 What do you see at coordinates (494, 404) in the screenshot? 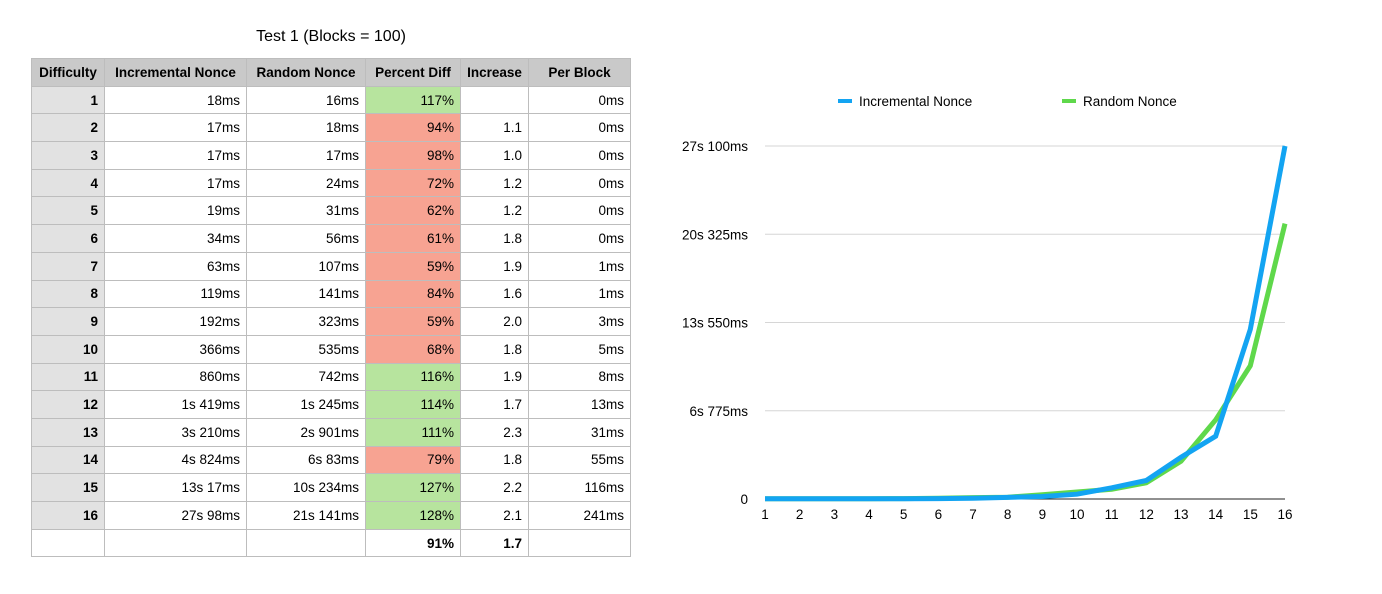
I see `increase-cell: 1.7` at bounding box center [494, 404].